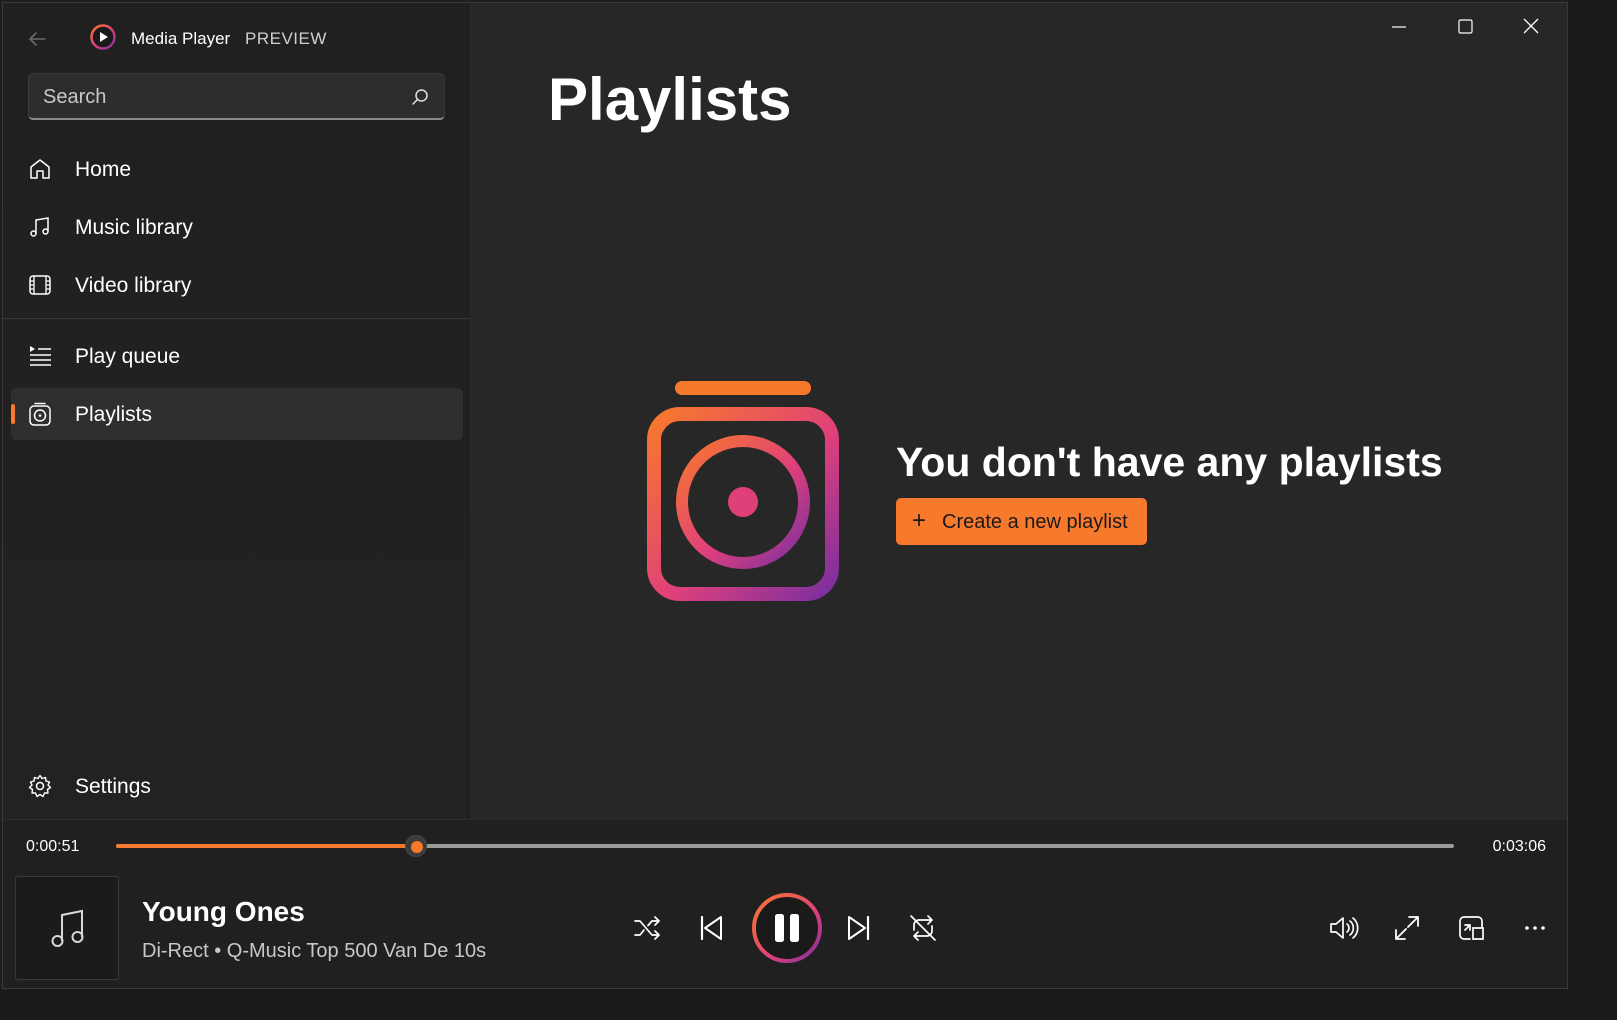 The width and height of the screenshot is (1617, 1020). Describe the element at coordinates (237, 414) in the screenshot. I see `sidebar-item-playlists: Playlists` at that location.